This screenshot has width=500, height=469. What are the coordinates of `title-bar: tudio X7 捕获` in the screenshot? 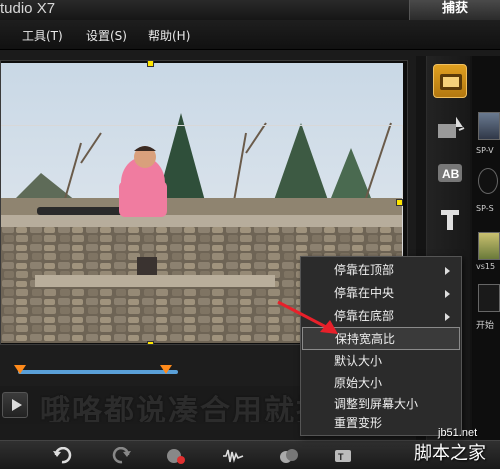 It's located at (250, 10).